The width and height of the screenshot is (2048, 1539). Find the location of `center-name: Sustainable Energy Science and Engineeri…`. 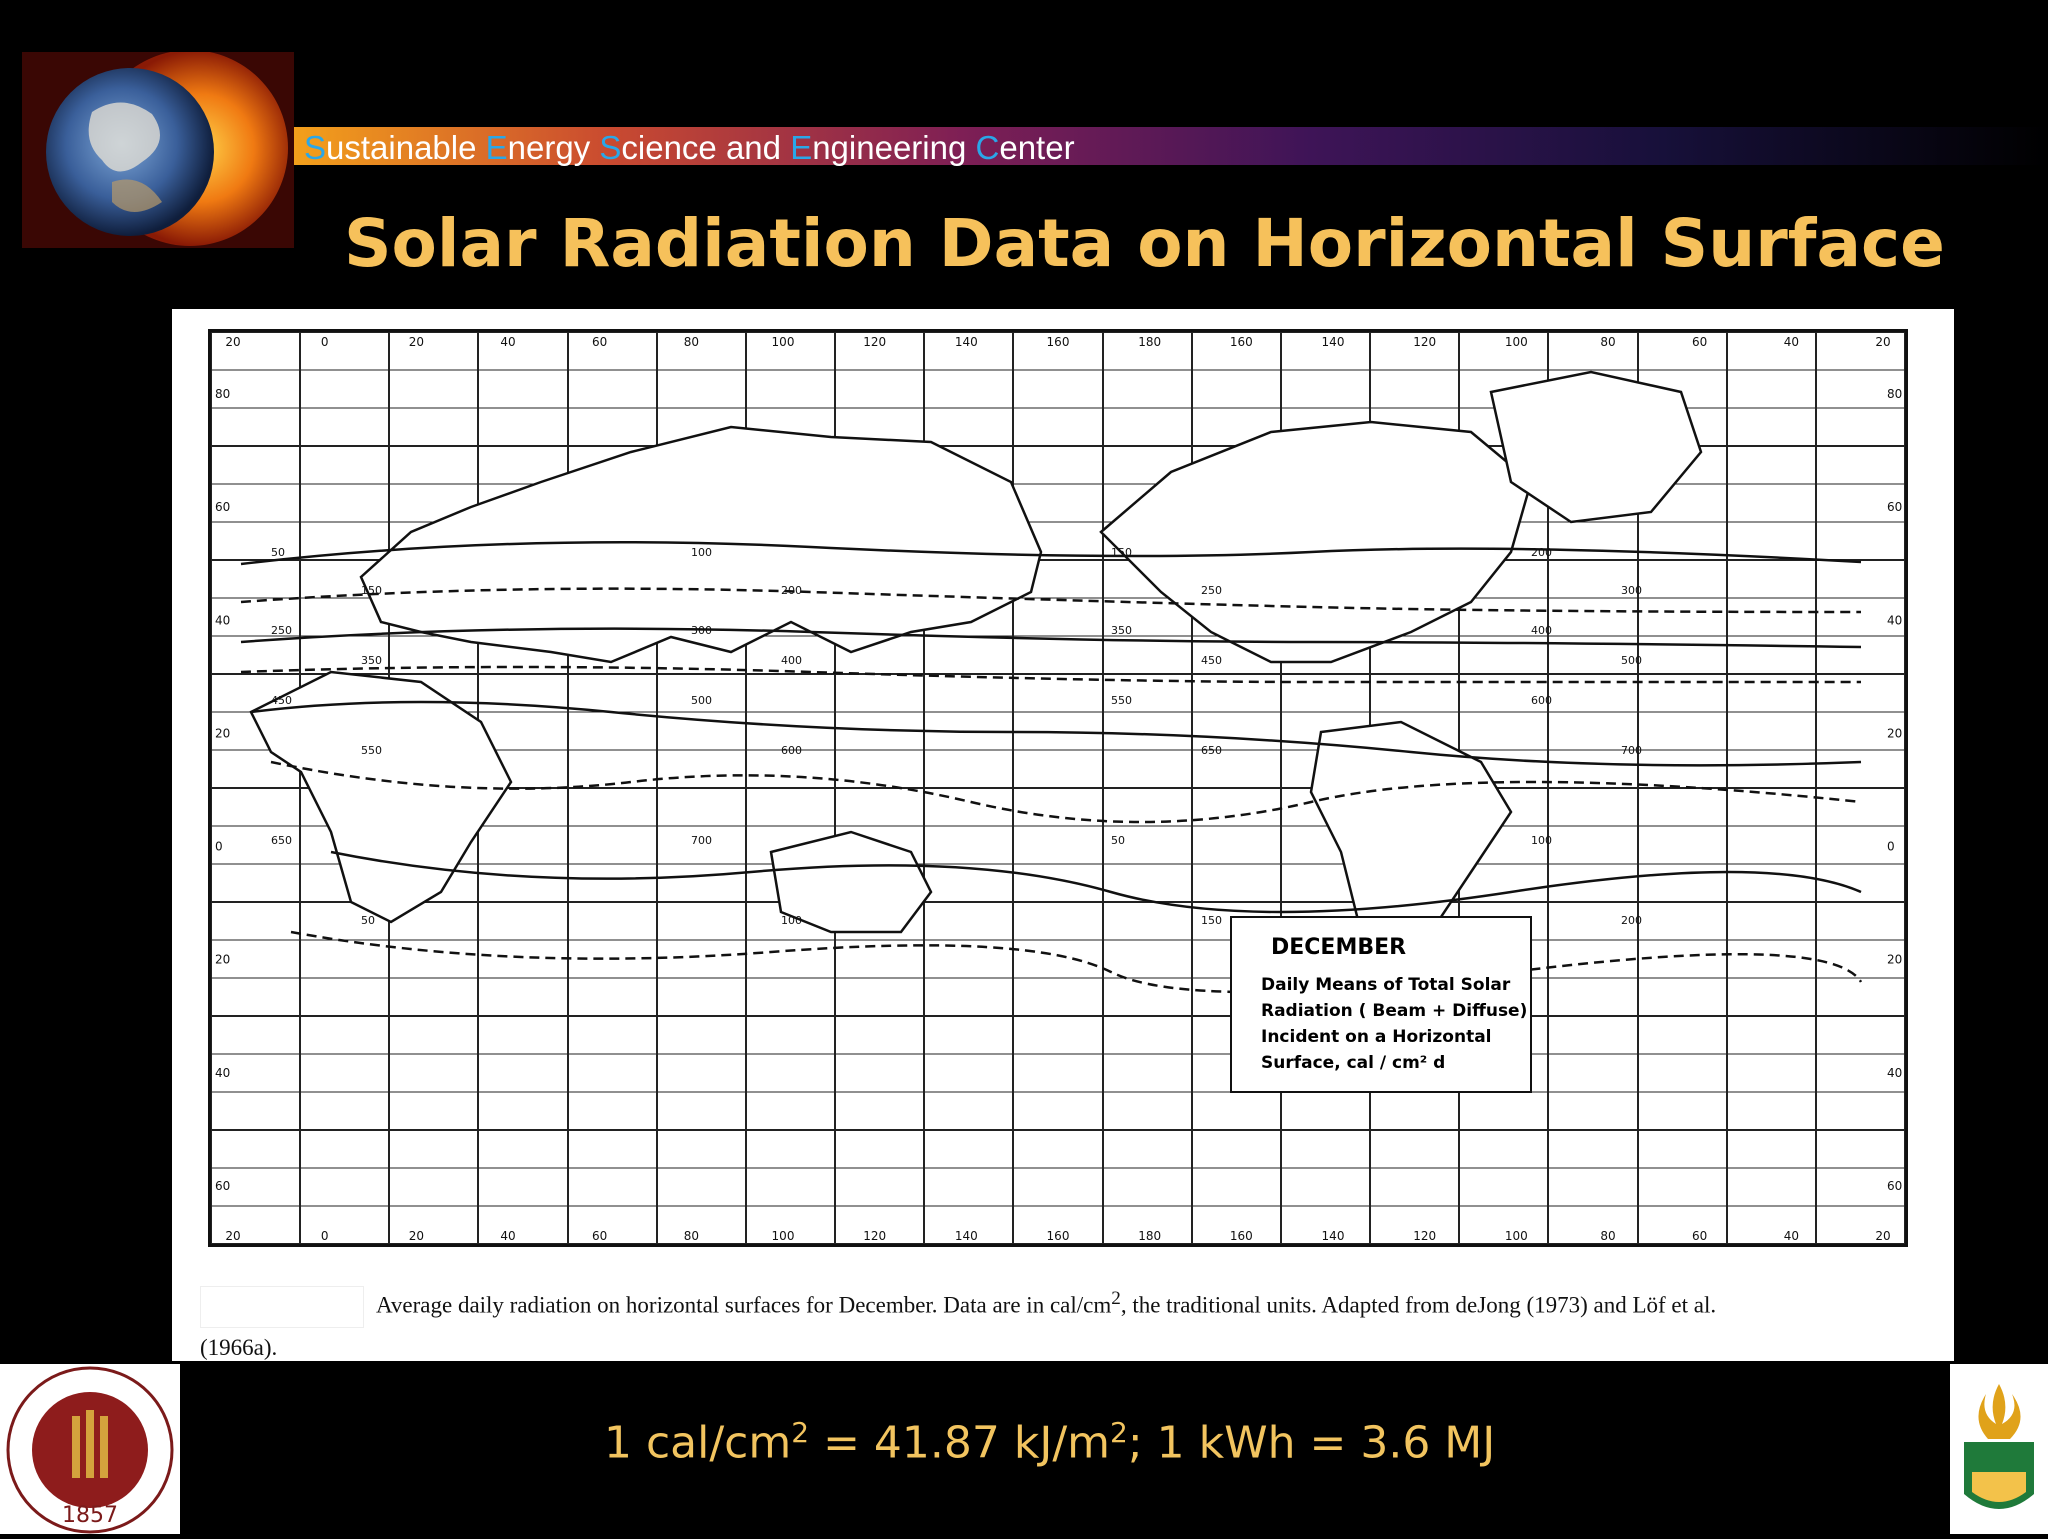

center-name: Sustainable Energy Science and Engineeri… is located at coordinates (689, 148).